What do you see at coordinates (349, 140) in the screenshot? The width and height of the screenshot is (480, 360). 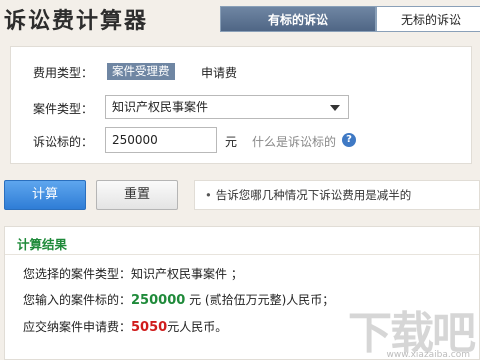 I see `question-circle-icon: ?` at bounding box center [349, 140].